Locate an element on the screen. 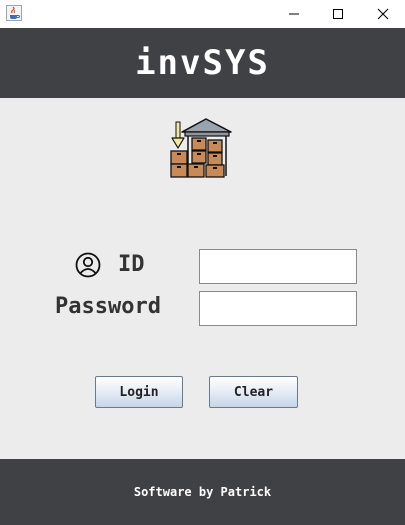 The width and height of the screenshot is (405, 525). app-title: invSYS is located at coordinates (202, 63).